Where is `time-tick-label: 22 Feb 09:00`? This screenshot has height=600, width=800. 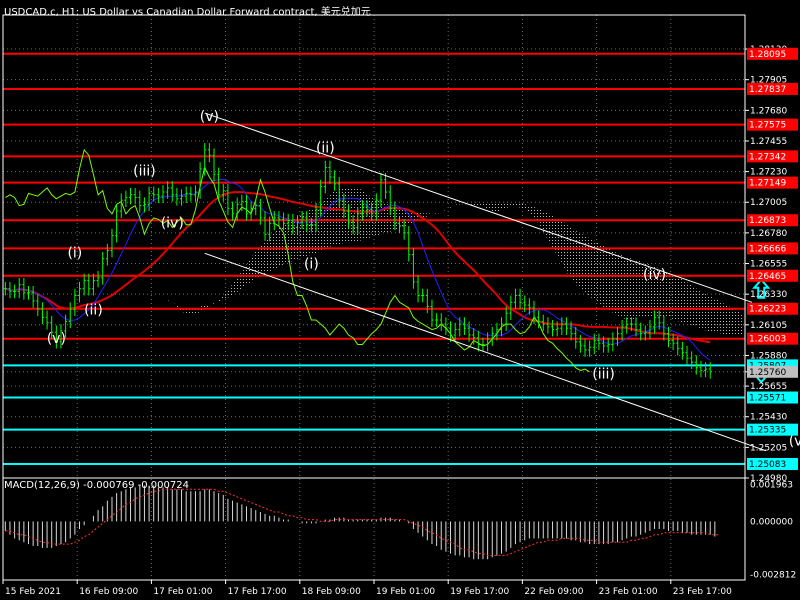 time-tick-label: 22 Feb 09:00 is located at coordinates (553, 592).